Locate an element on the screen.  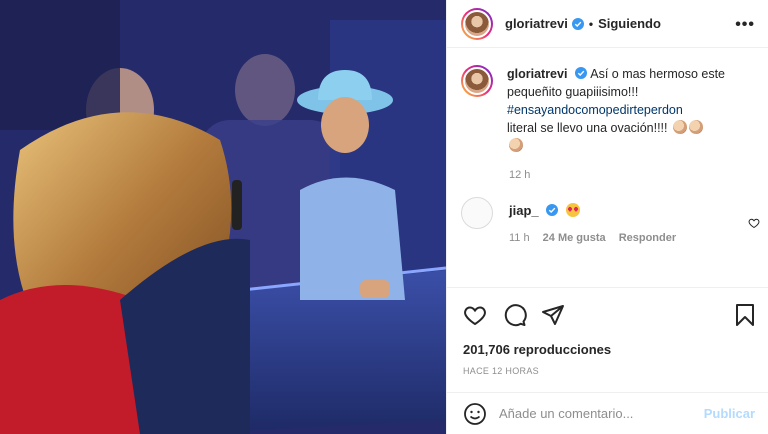
follow-button: Siguiendo is located at coordinates (629, 23).